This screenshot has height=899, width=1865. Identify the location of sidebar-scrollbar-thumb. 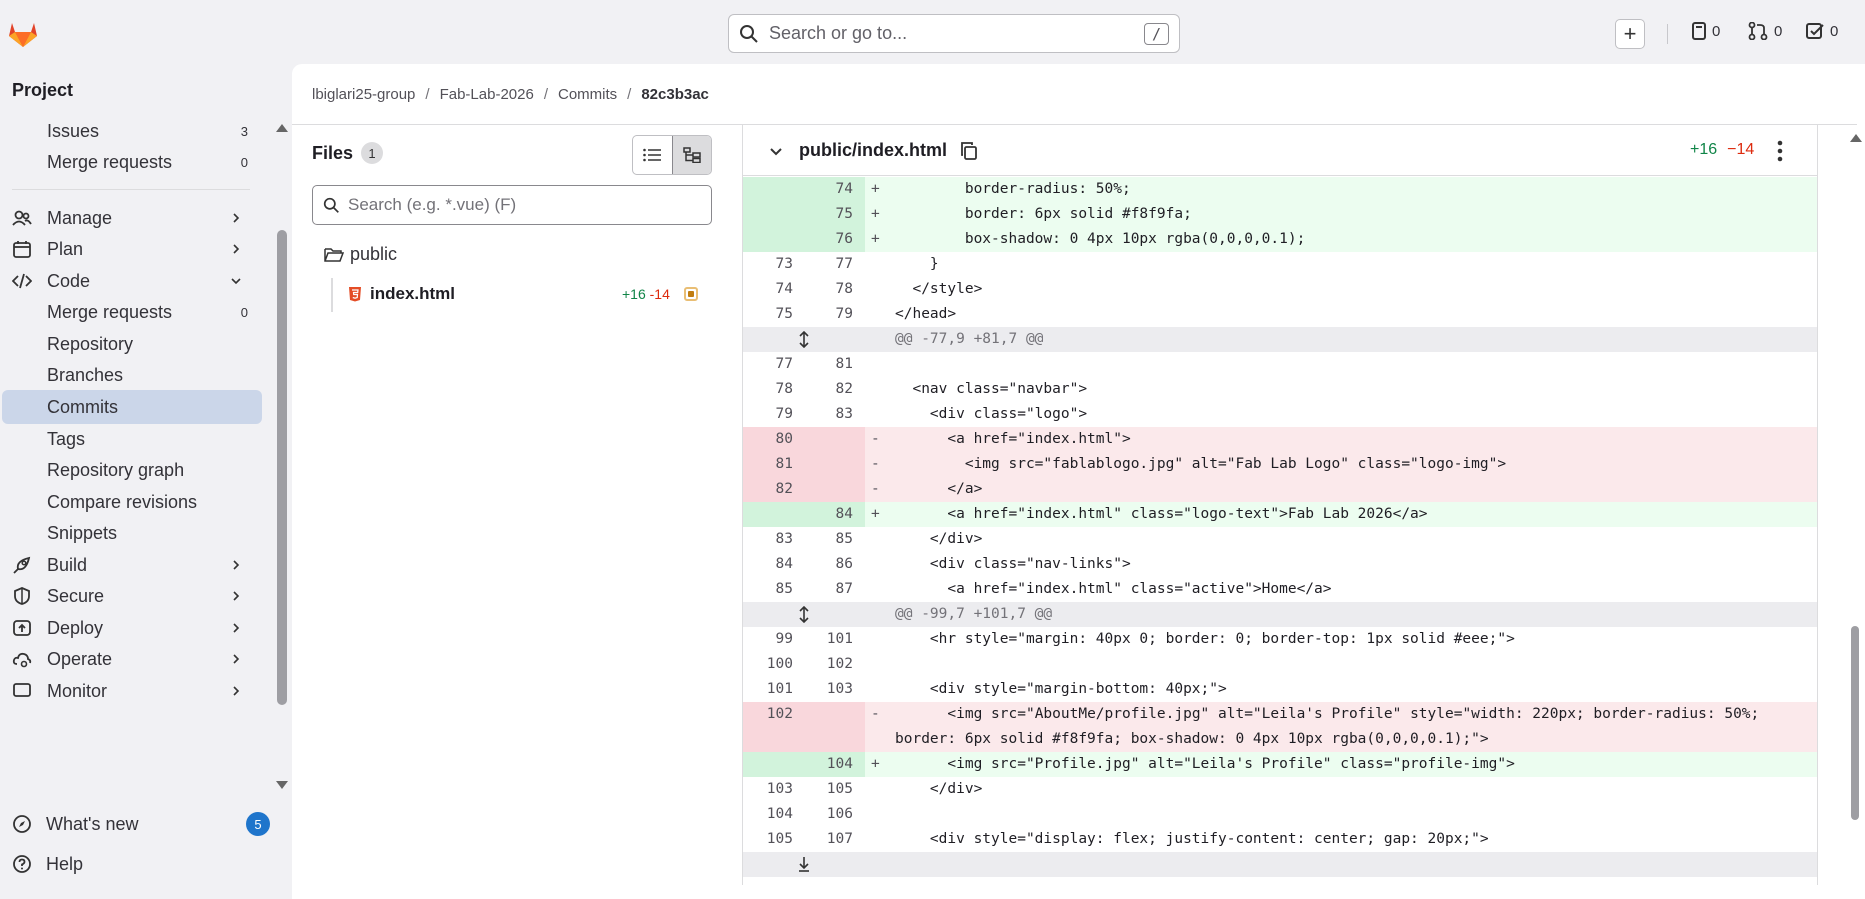
(282, 467).